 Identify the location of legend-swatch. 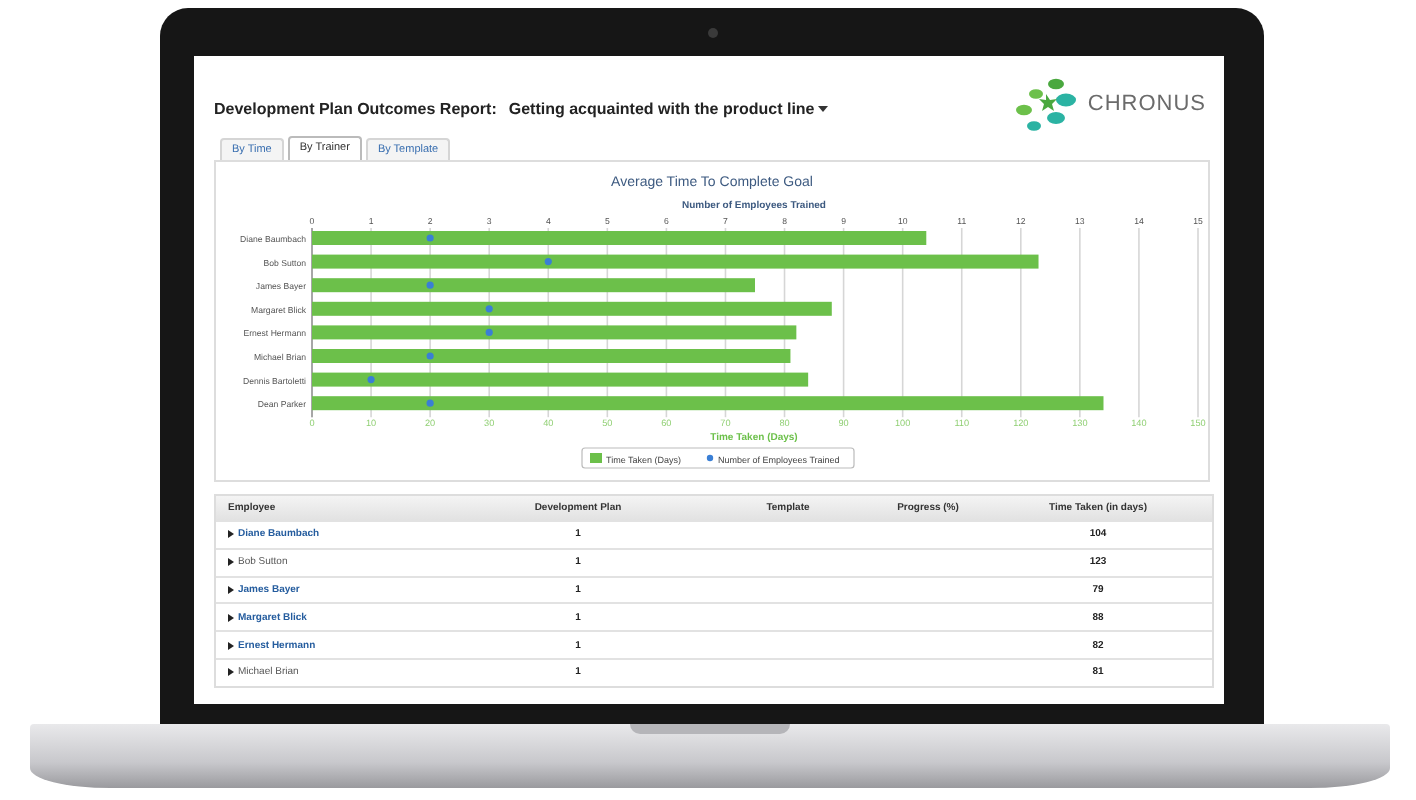
(596, 458).